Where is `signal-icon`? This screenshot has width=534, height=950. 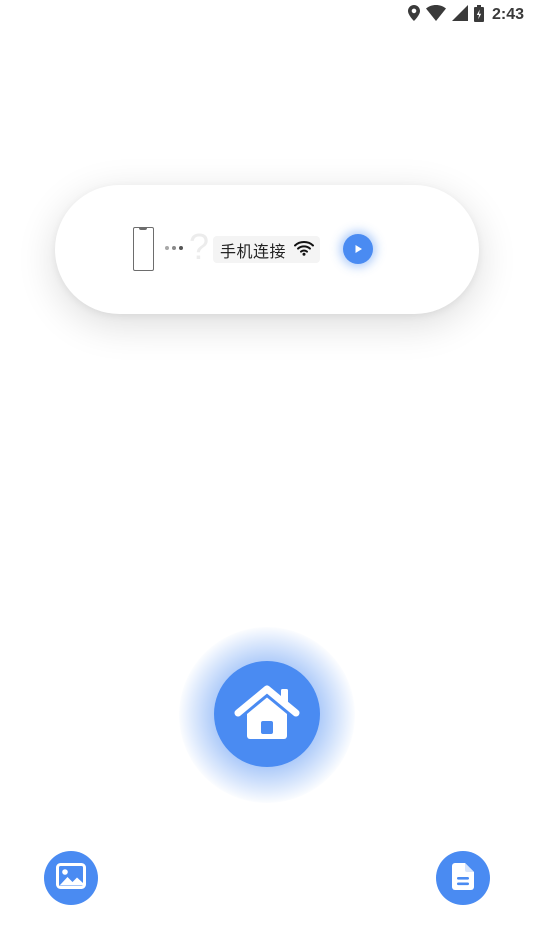 signal-icon is located at coordinates (459, 15).